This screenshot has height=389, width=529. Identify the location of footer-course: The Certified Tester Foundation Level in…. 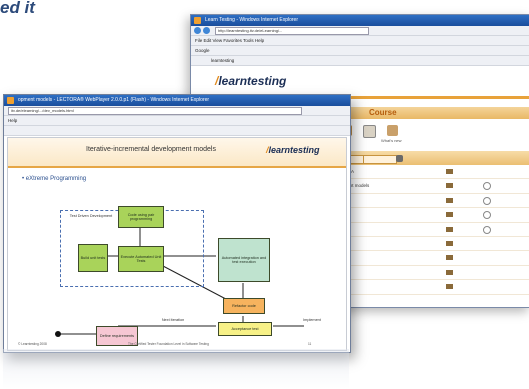
(168, 344).